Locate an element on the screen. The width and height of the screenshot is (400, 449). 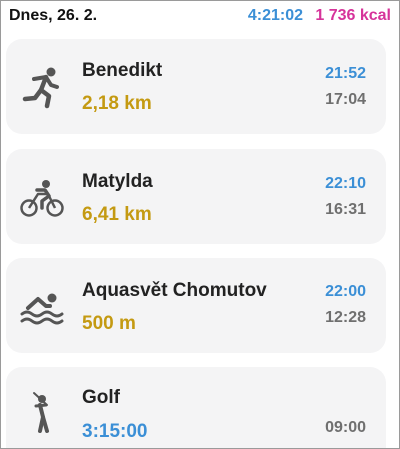
activity-end-time: 22:10 is located at coordinates (345, 183).